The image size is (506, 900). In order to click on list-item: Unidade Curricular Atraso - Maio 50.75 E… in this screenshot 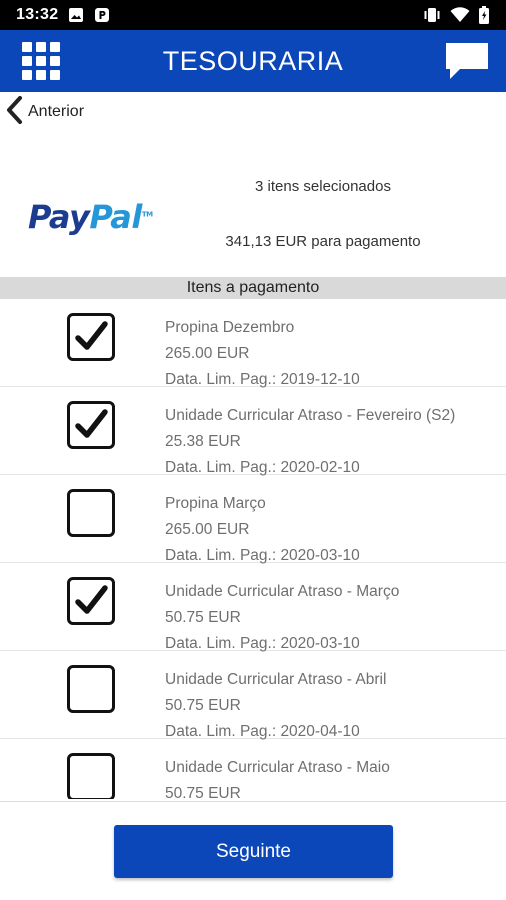, I will do `click(253, 769)`.